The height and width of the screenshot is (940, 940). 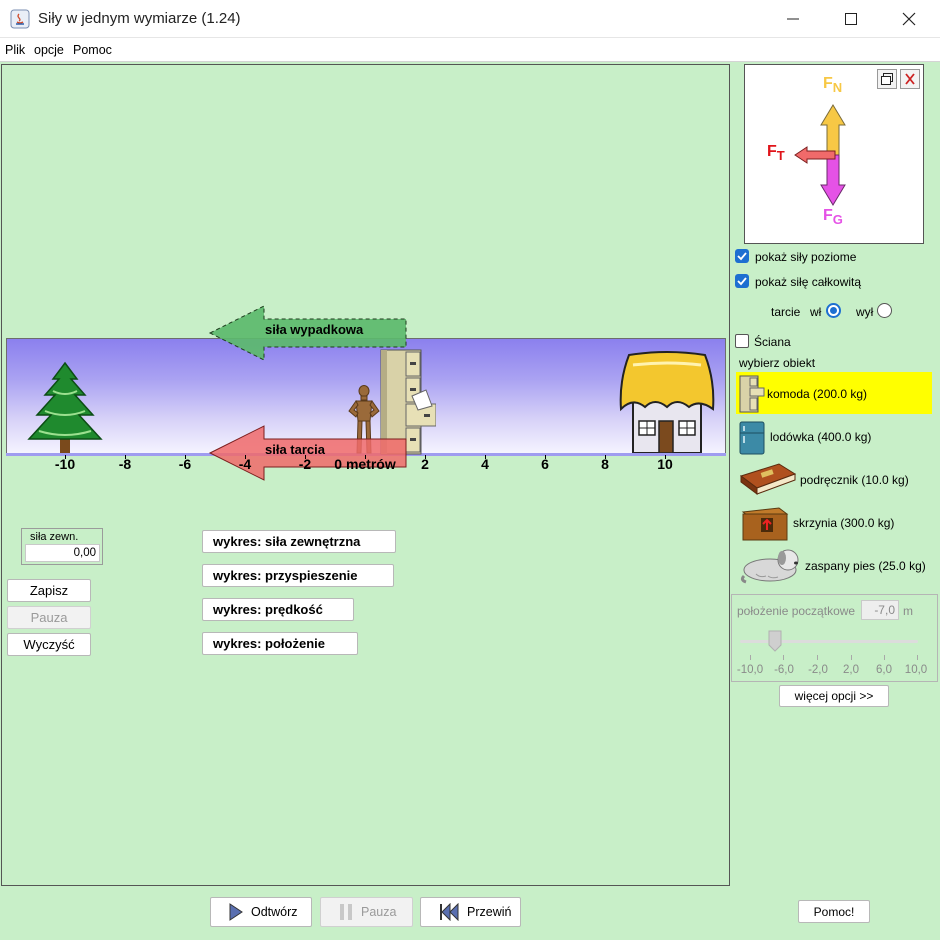 What do you see at coordinates (365, 464) in the screenshot?
I see `axis-label: 0 metrów` at bounding box center [365, 464].